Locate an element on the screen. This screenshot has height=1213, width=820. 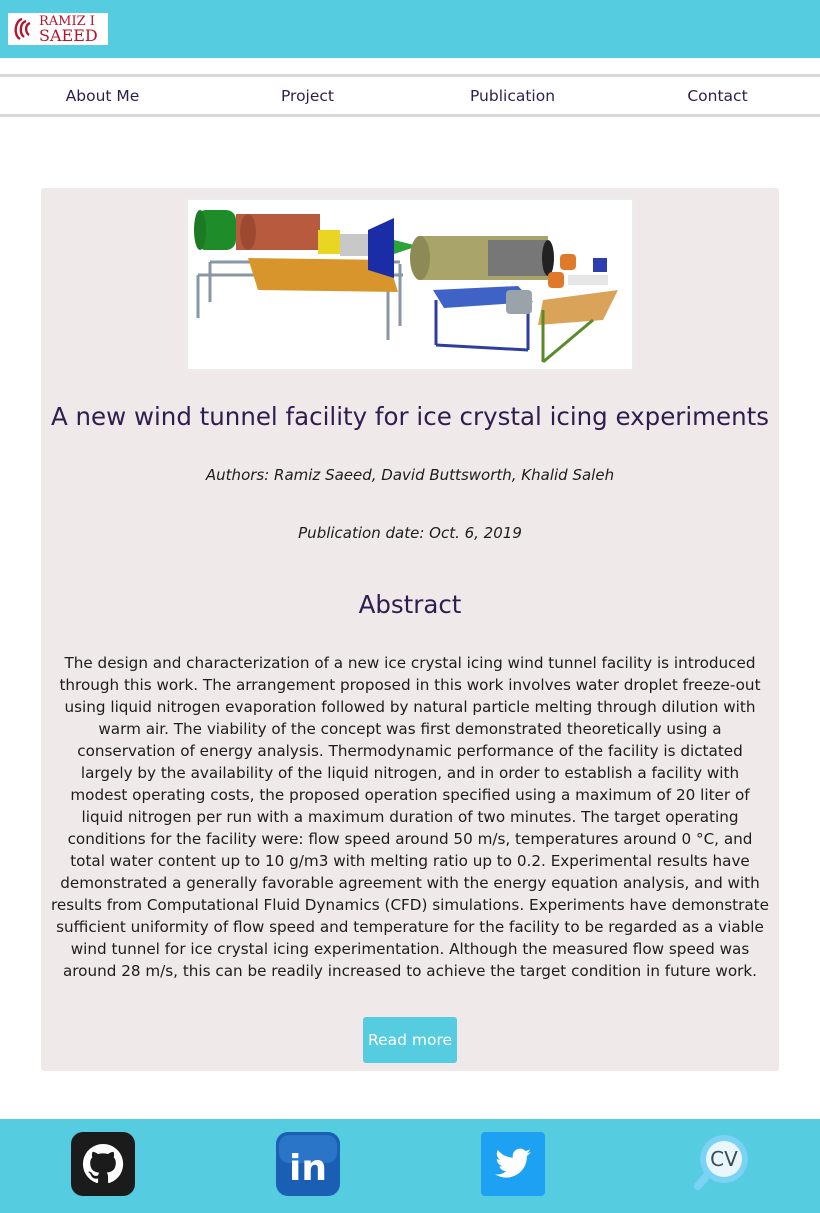
header-bar: RAMIZ I SAEED is located at coordinates (410, 29).